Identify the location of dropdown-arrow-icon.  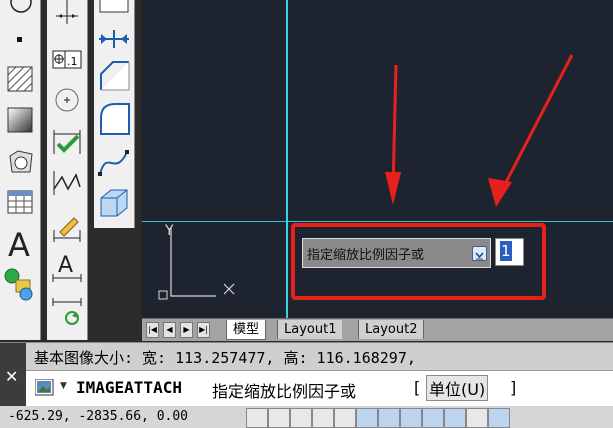
(479, 253).